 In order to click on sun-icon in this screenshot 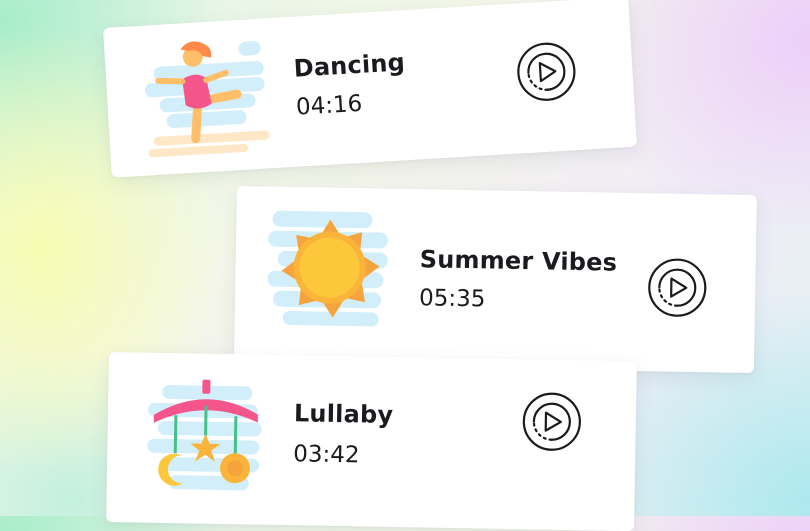, I will do `click(329, 270)`.